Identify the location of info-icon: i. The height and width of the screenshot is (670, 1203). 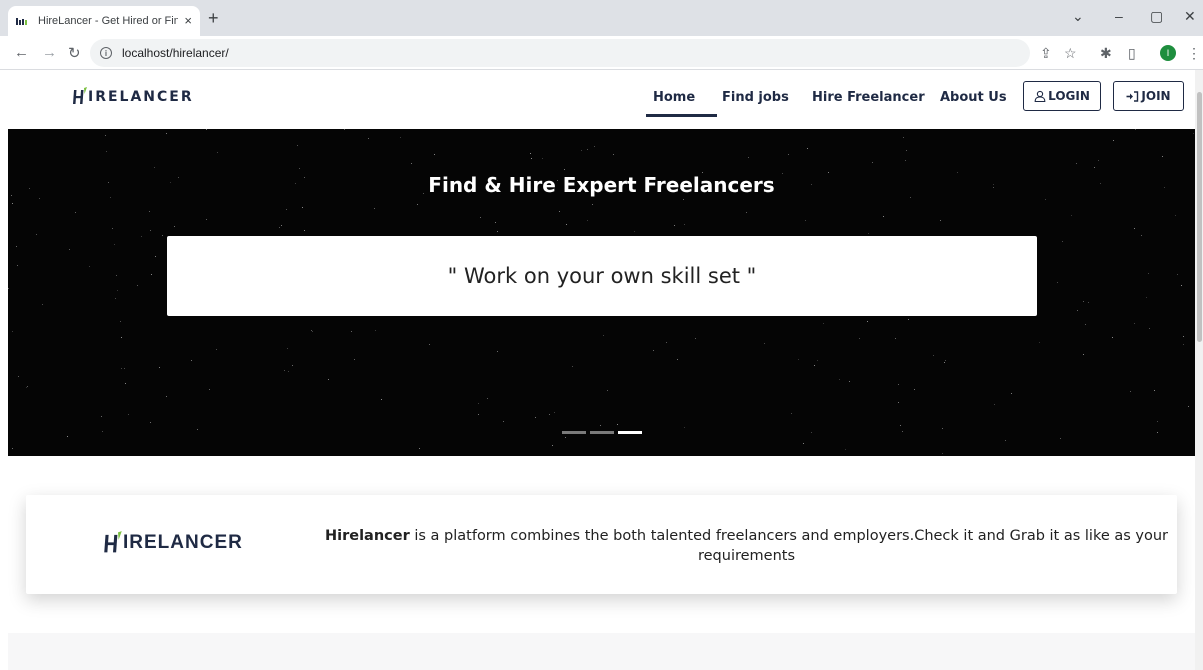
(106, 53).